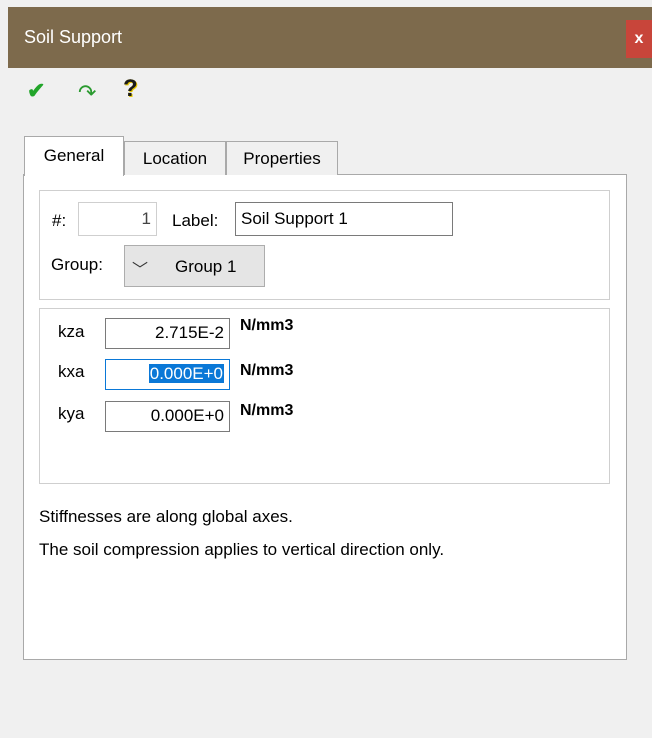 The width and height of the screenshot is (652, 738). I want to click on group-label: Group:, so click(77, 264).